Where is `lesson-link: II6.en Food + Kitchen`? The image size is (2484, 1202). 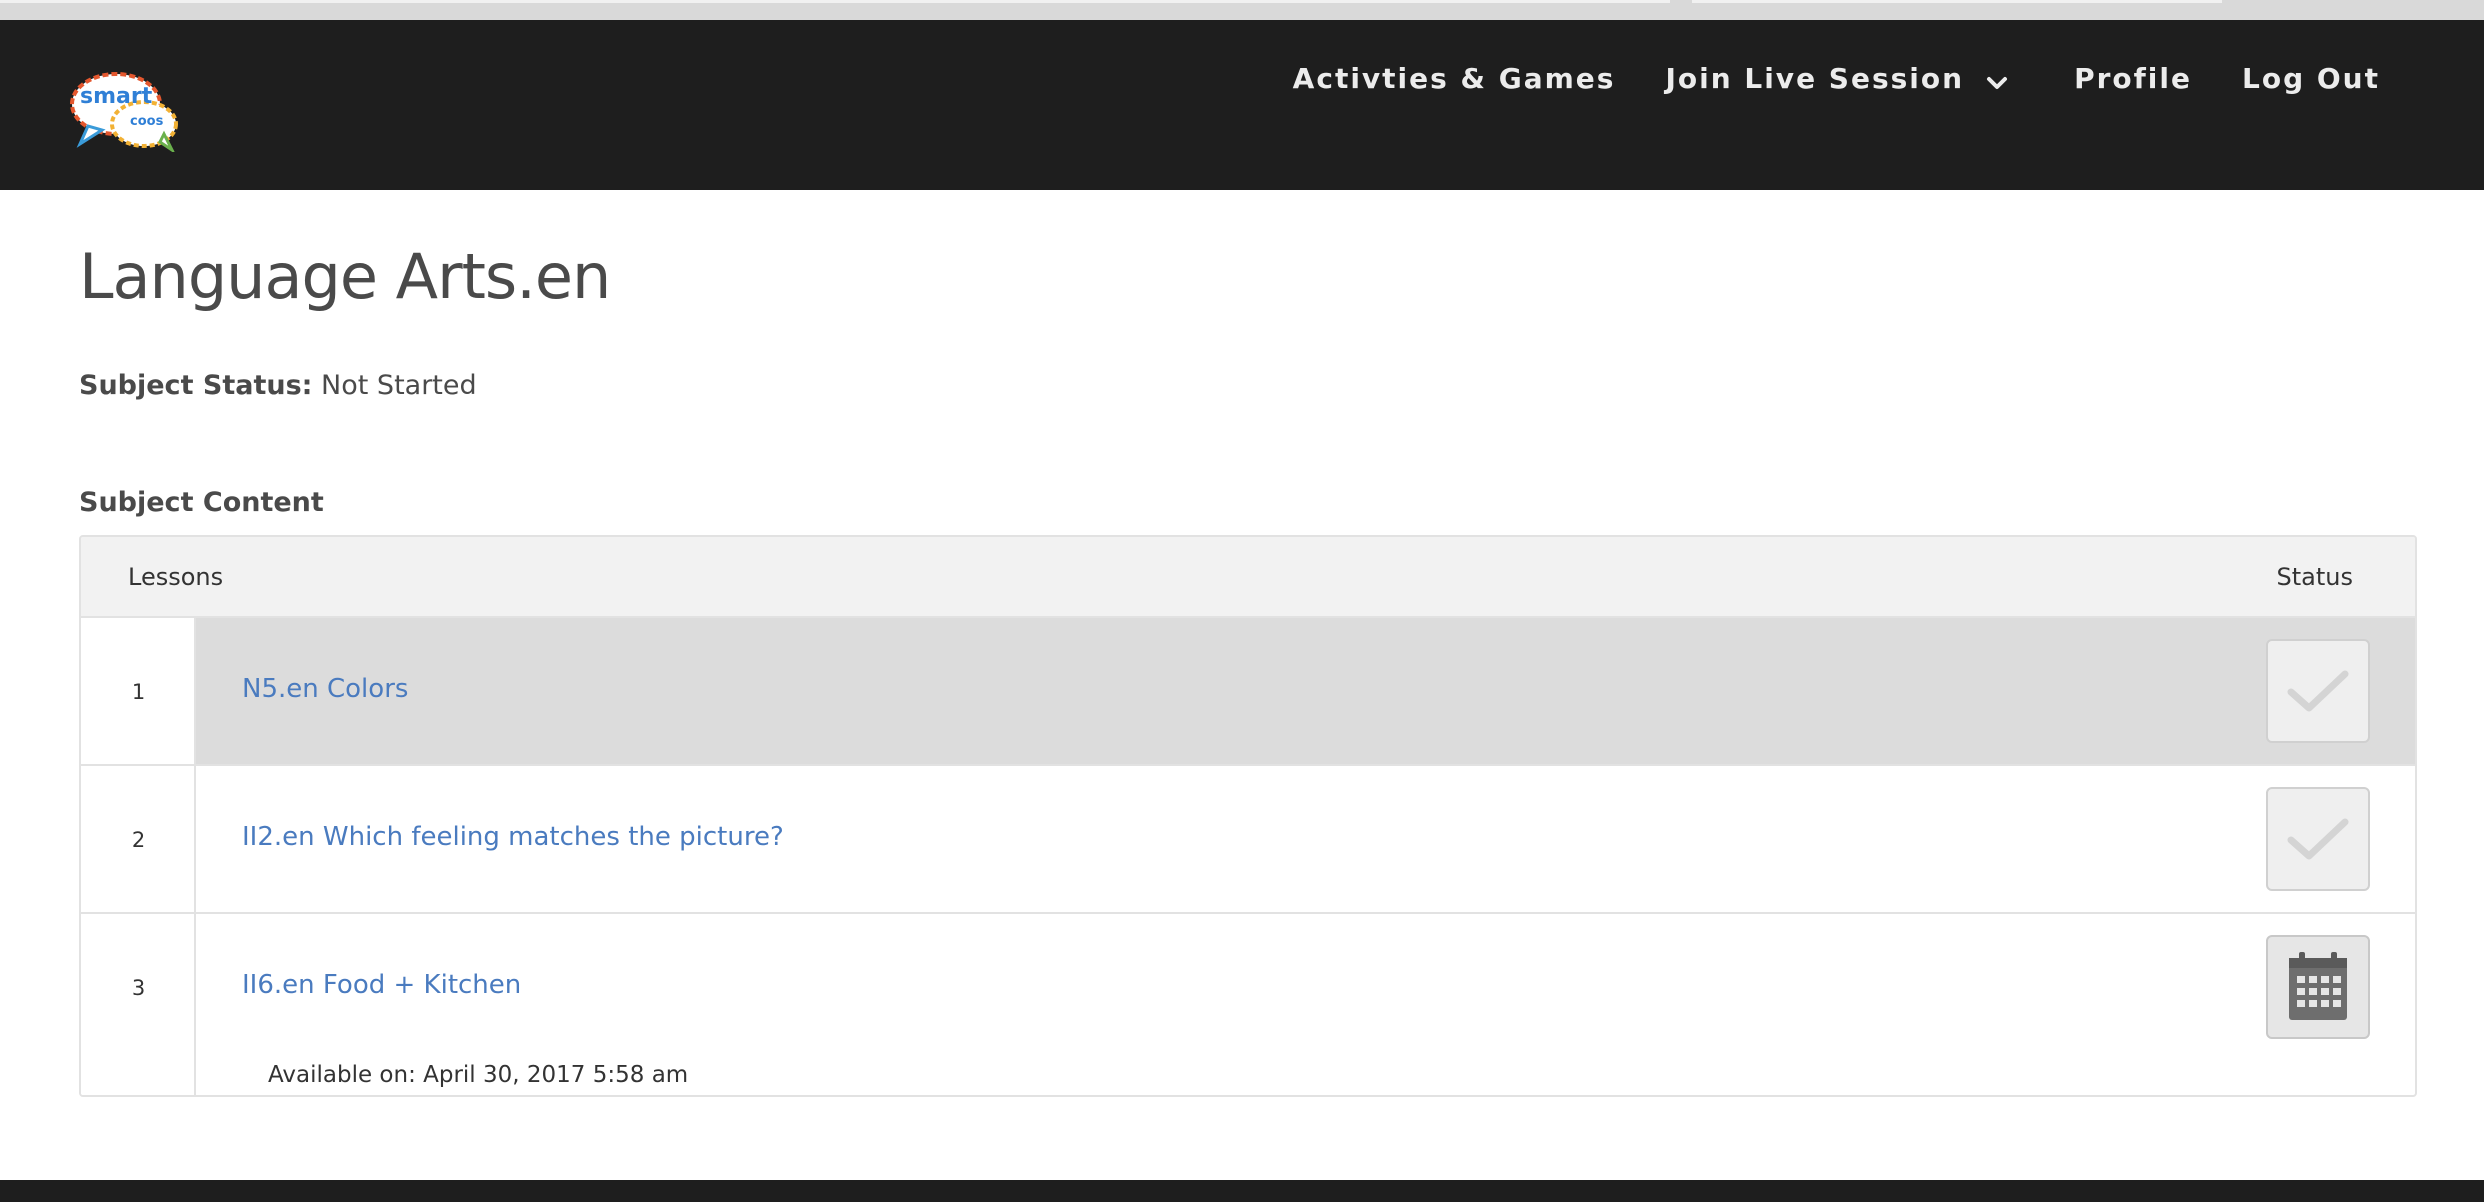
lesson-link: II6.en Food + Kitchen is located at coordinates (381, 985).